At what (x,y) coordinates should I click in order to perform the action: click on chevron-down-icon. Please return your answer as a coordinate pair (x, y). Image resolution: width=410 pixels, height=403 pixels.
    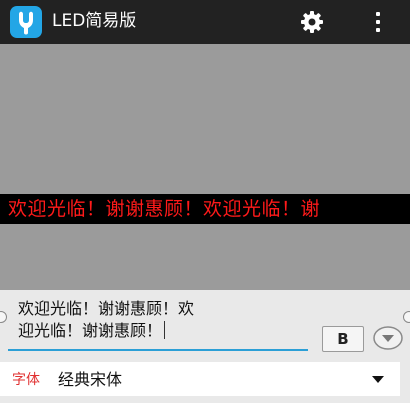
    Looking at the image, I should click on (388, 338).